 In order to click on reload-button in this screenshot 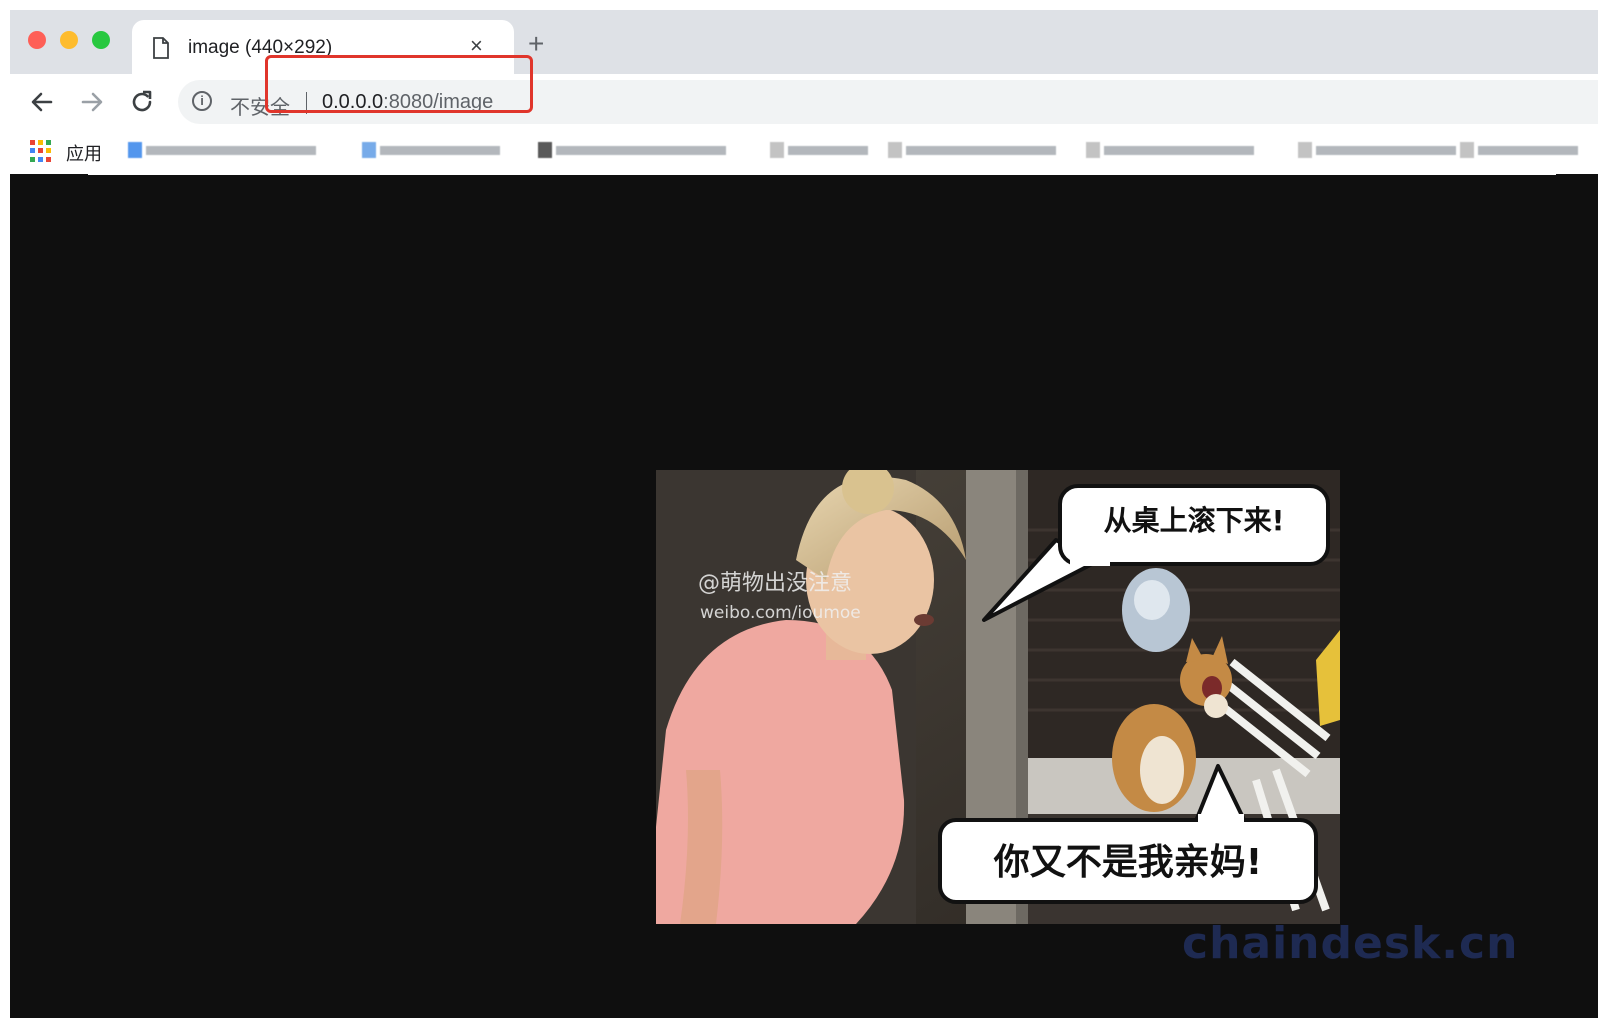, I will do `click(142, 102)`.